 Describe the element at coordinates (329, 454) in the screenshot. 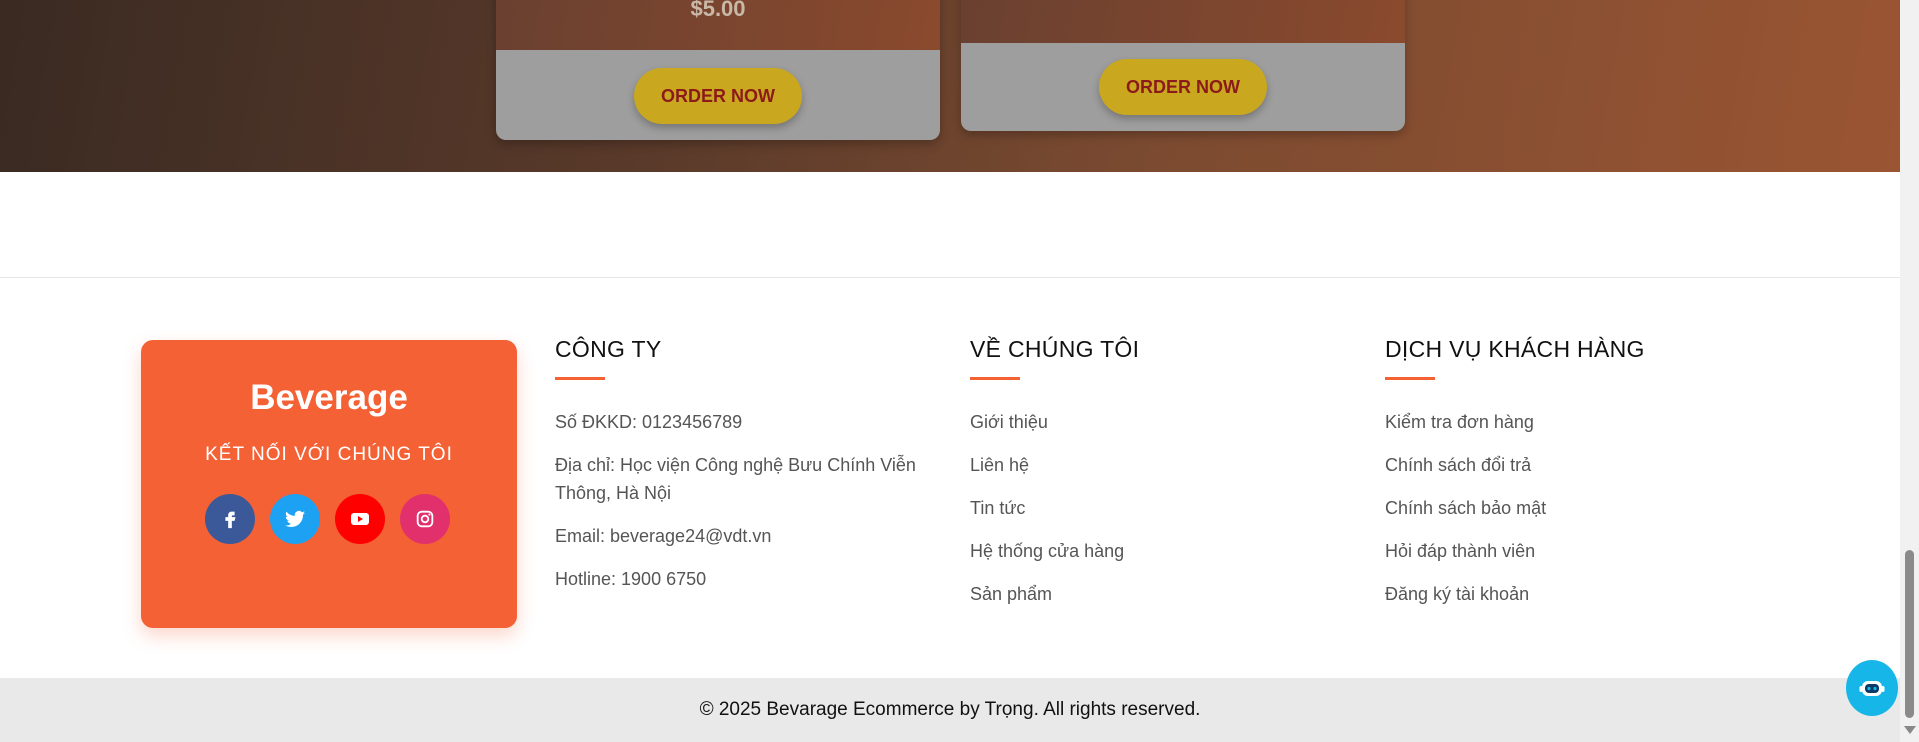

I see `brand-subtitle: KẾT NỐI VỚI CHÚNG TÔI` at that location.